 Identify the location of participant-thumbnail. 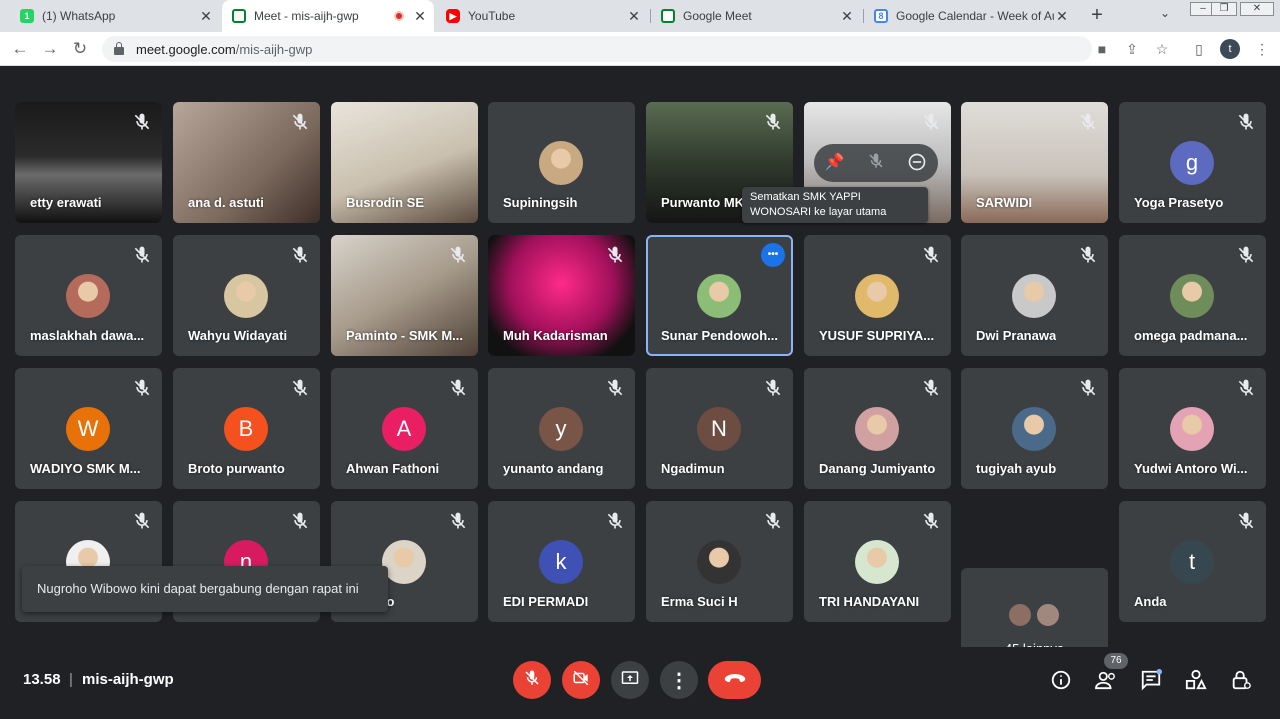
(1020, 615).